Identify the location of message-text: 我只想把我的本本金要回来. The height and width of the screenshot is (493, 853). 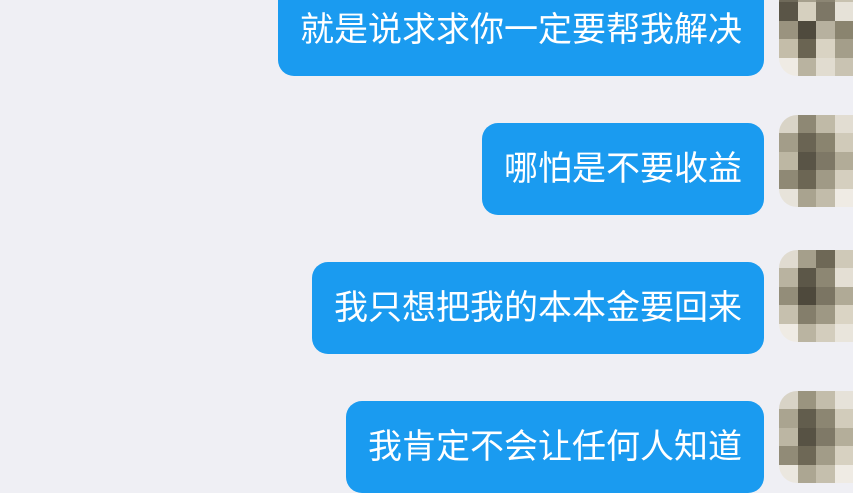
(538, 308).